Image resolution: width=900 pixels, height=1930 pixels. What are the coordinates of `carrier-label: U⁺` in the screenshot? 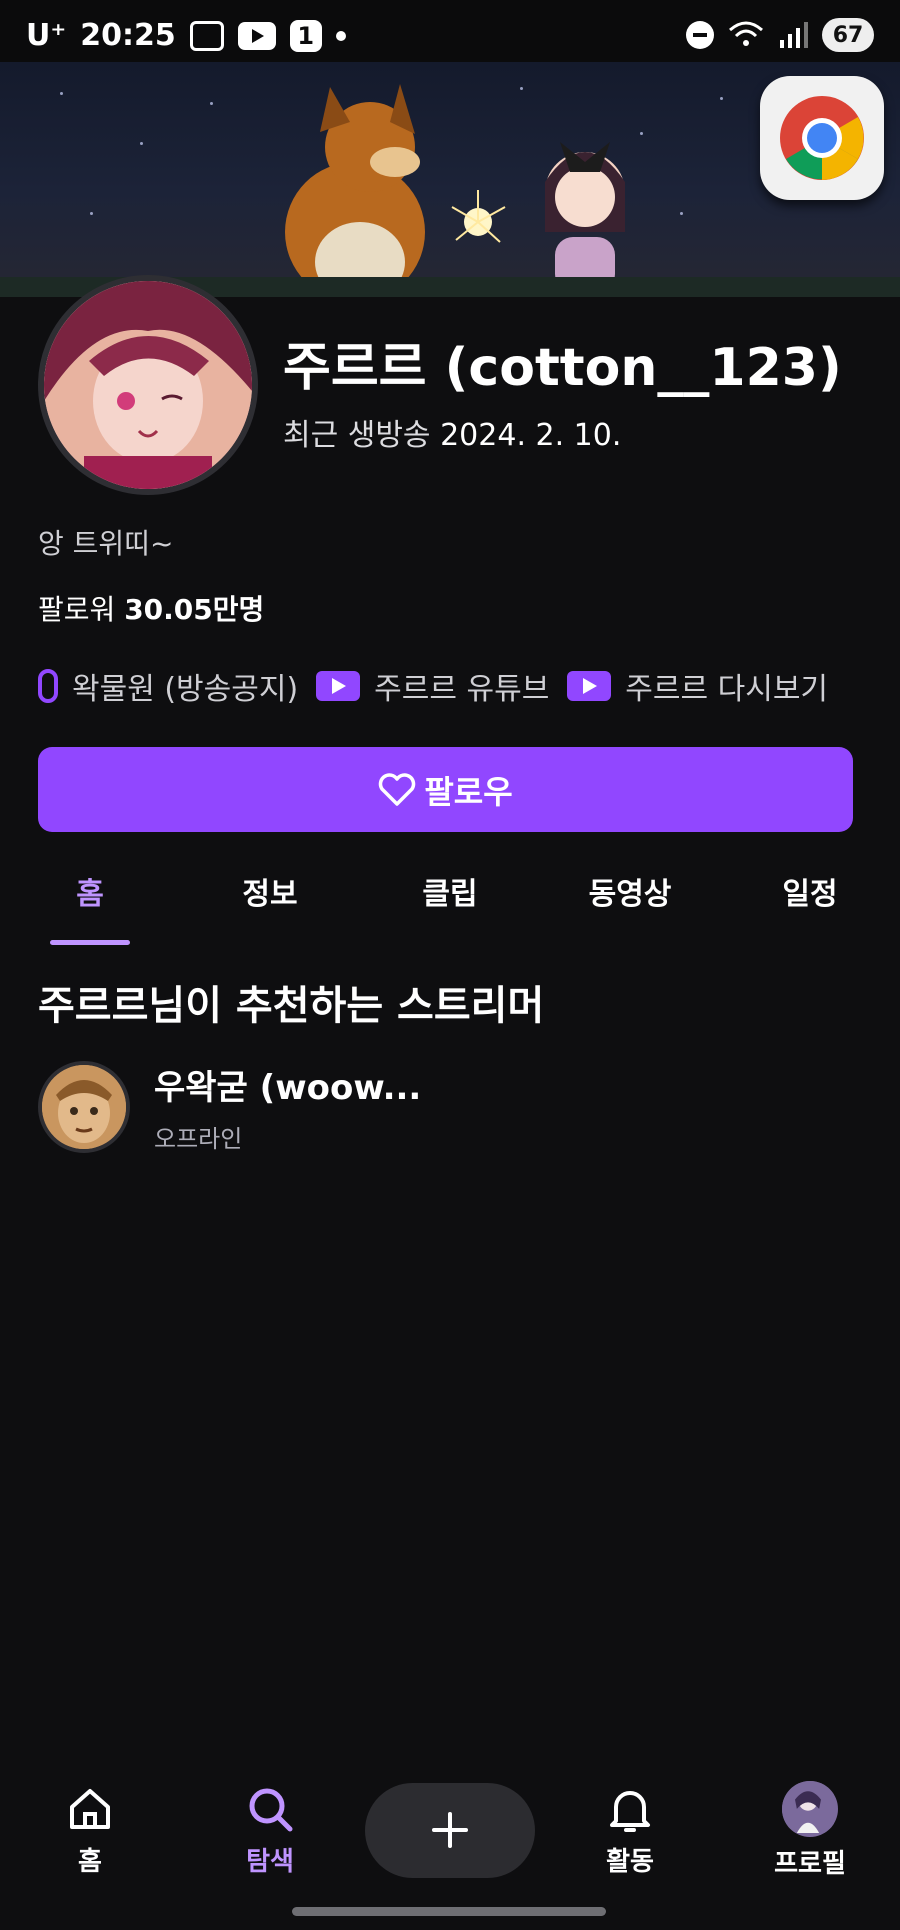 It's located at (46, 35).